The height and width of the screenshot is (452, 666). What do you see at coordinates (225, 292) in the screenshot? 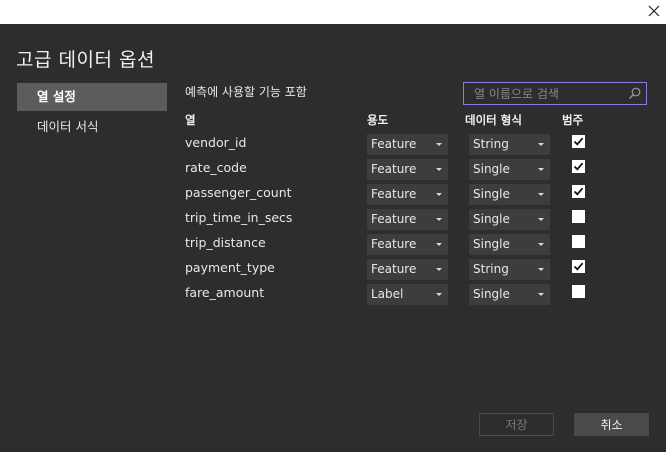
I see `column-name: fare_amount` at bounding box center [225, 292].